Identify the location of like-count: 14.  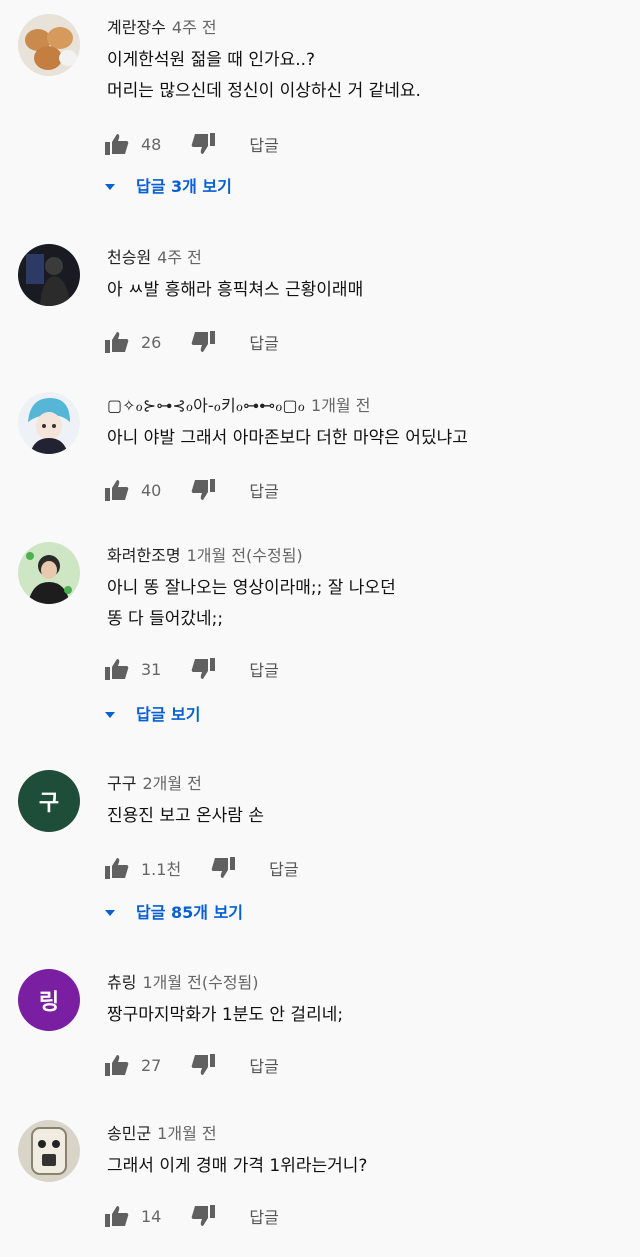
(151, 1216).